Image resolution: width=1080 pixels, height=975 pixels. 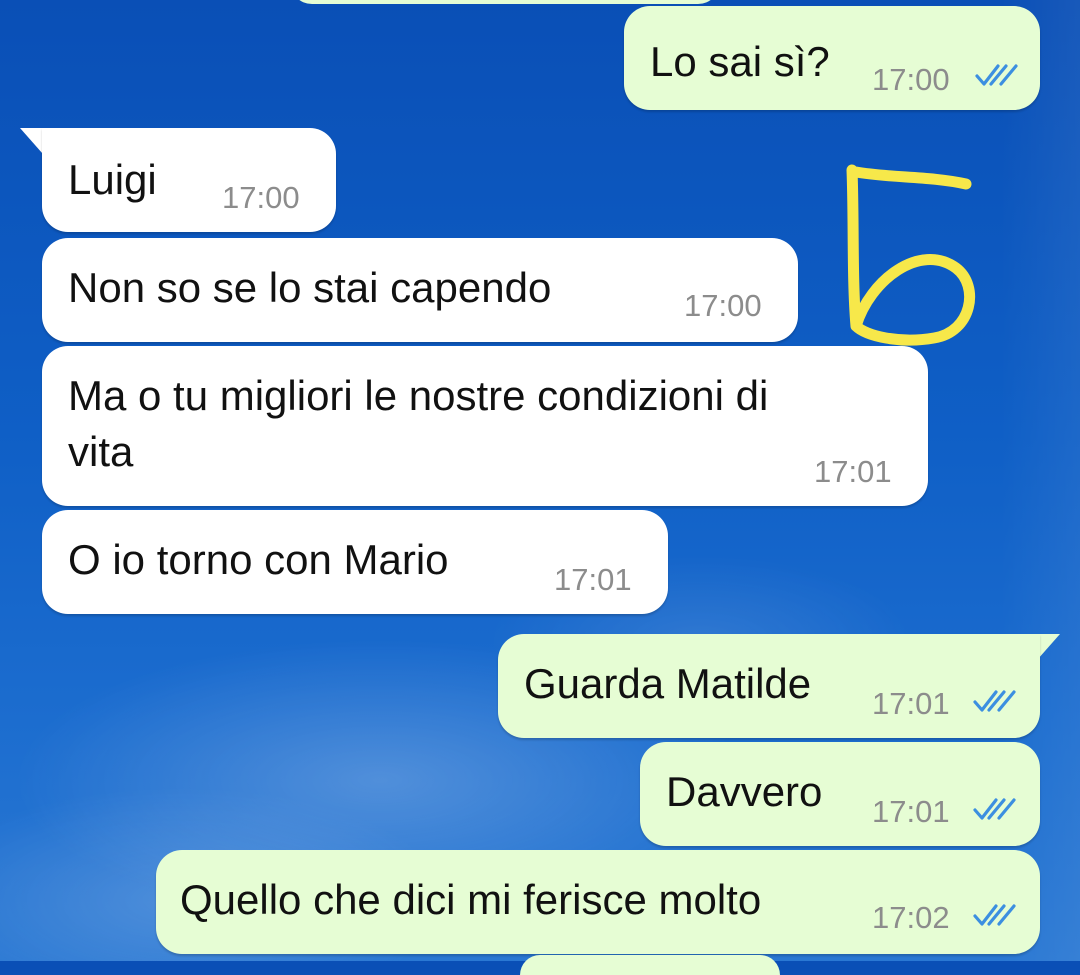 What do you see at coordinates (310, 287) in the screenshot?
I see `message-text: Non so se lo stai capendo` at bounding box center [310, 287].